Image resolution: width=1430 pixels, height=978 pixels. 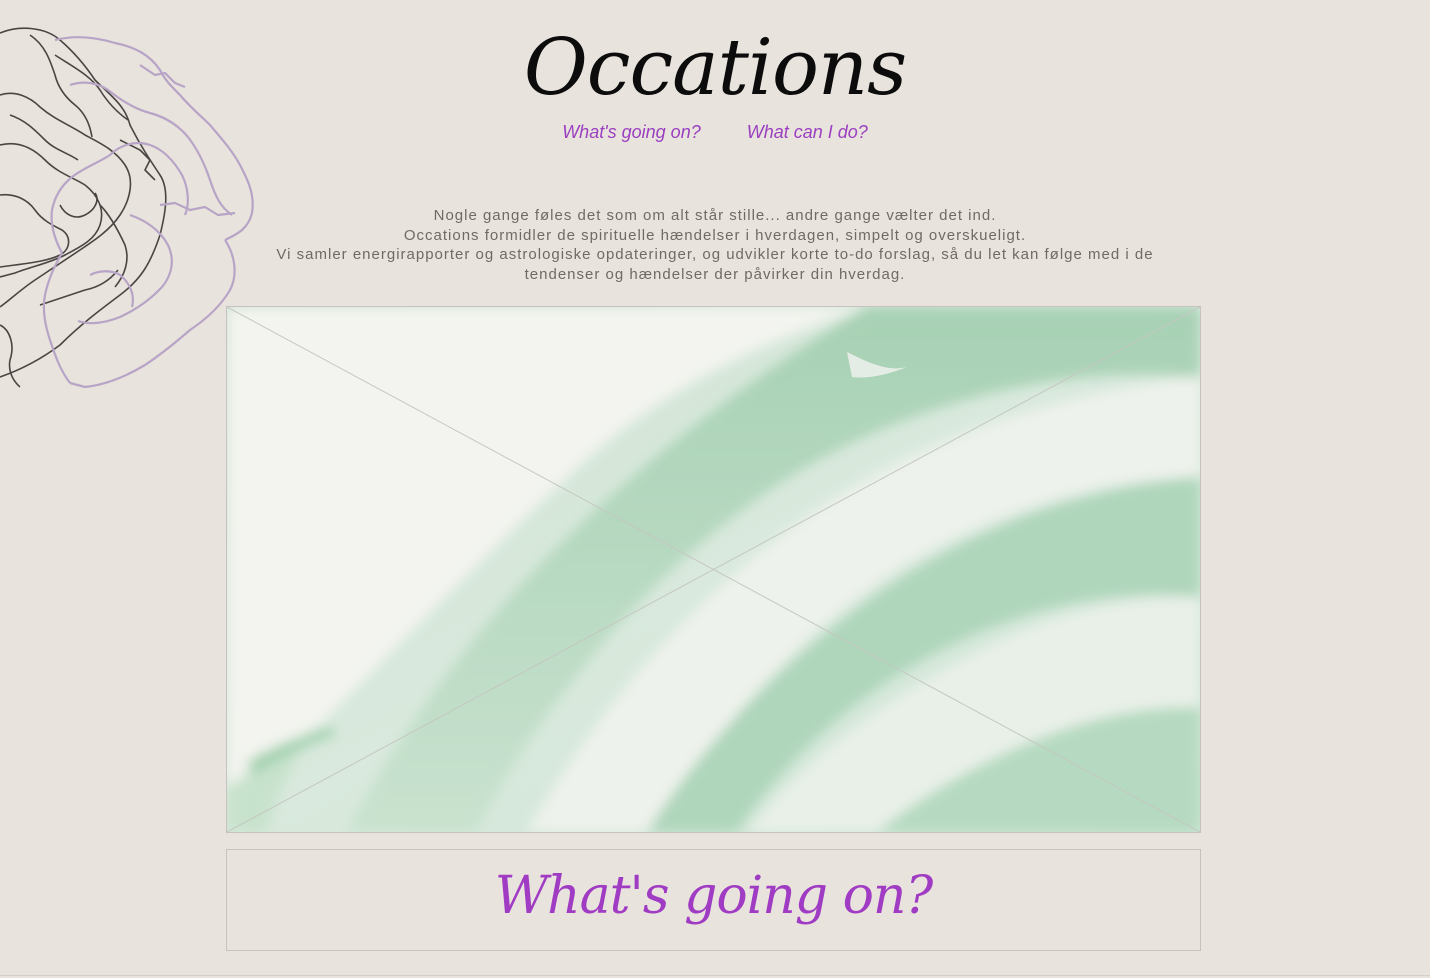 I want to click on nav-link-whats-going-on: What's going on?, so click(x=631, y=132).